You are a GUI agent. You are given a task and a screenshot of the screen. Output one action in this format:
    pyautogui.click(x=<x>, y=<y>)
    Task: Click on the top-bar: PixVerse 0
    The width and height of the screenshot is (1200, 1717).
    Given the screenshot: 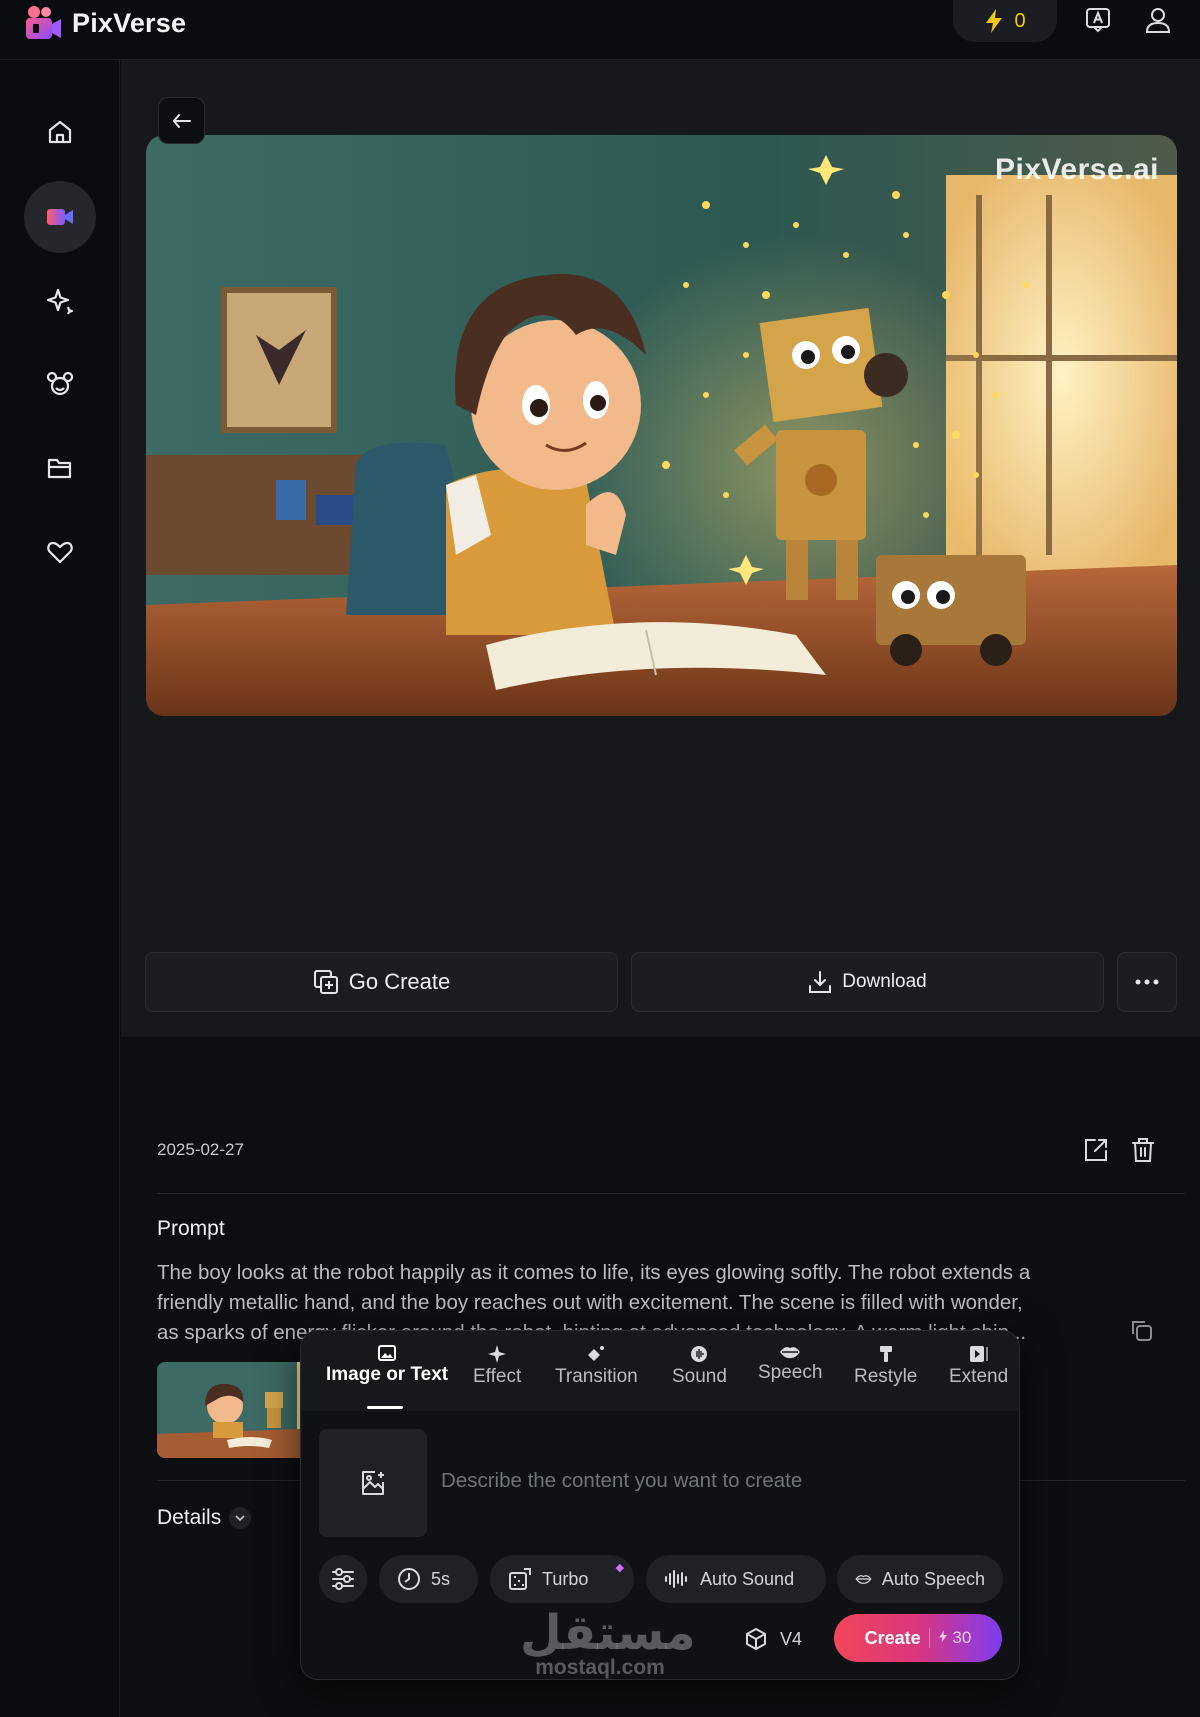 What is the action you would take?
    pyautogui.click(x=600, y=30)
    